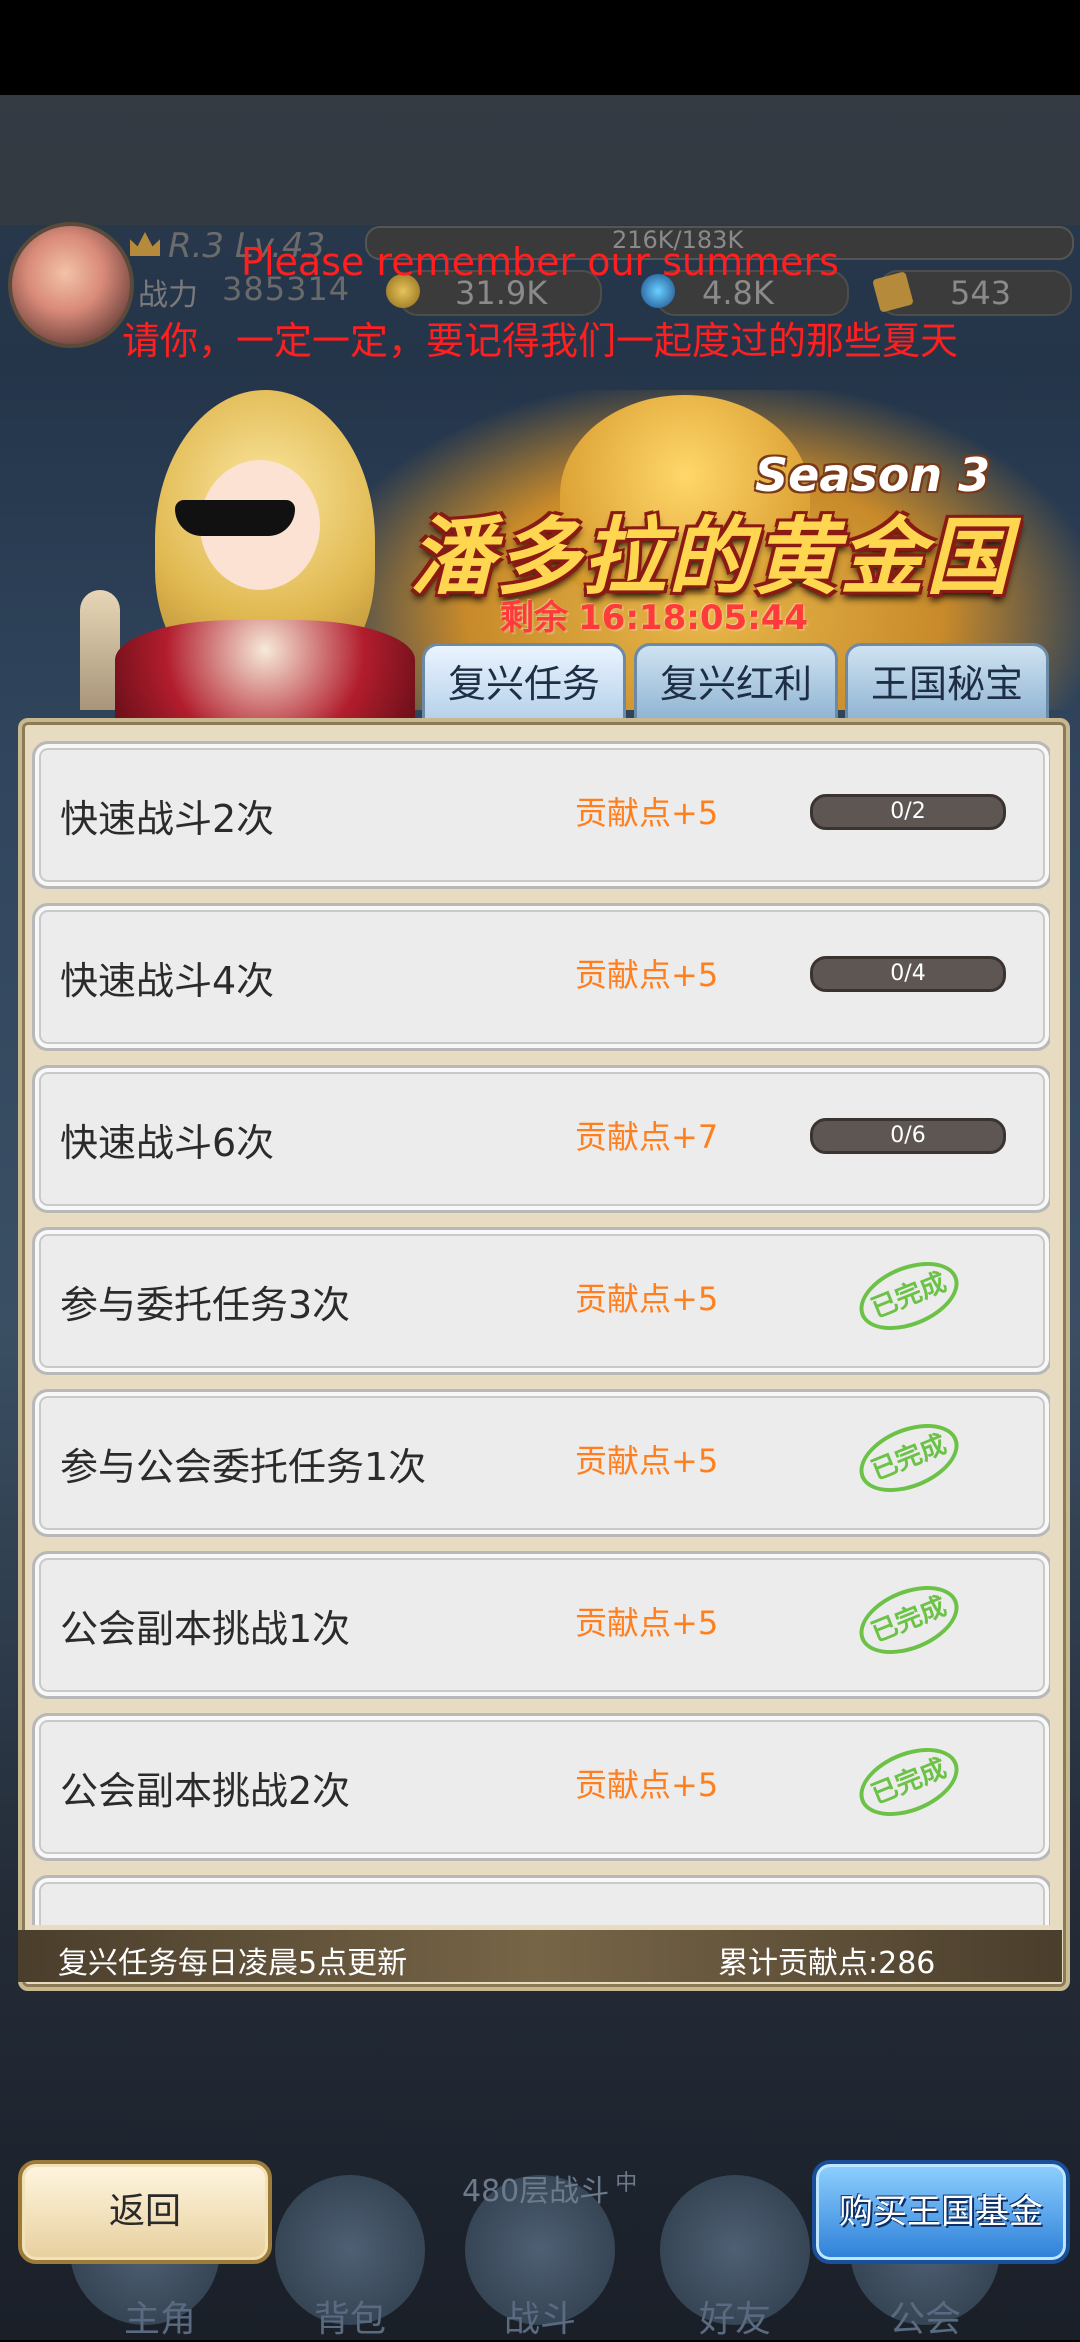 This screenshot has height=2342, width=1080. I want to click on task-row: 快速战斗2次 贡献点+5 0/2, so click(541, 815).